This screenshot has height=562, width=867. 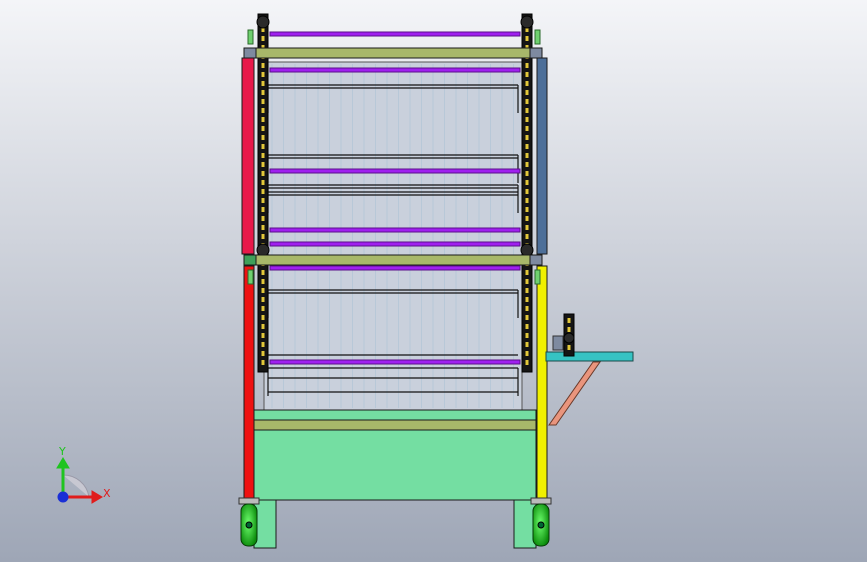 What do you see at coordinates (393, 53) in the screenshot?
I see `top-crossbar` at bounding box center [393, 53].